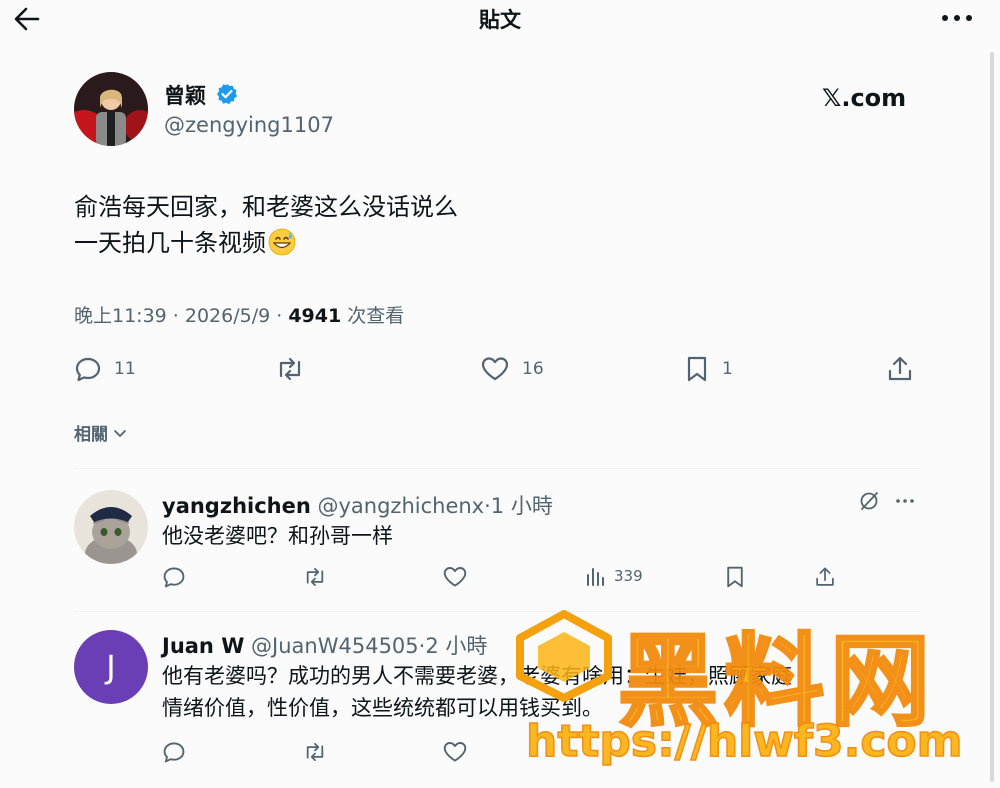 This screenshot has width=1000, height=788. What do you see at coordinates (542, 753) in the screenshot?
I see `reply-actions` at bounding box center [542, 753].